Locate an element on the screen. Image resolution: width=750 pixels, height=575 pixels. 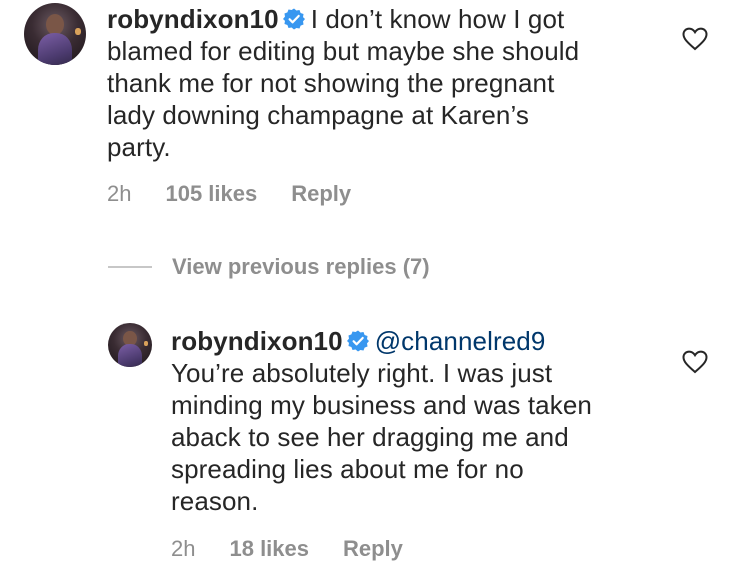
comment-meta: 2h 105 likes Reply is located at coordinates (229, 194).